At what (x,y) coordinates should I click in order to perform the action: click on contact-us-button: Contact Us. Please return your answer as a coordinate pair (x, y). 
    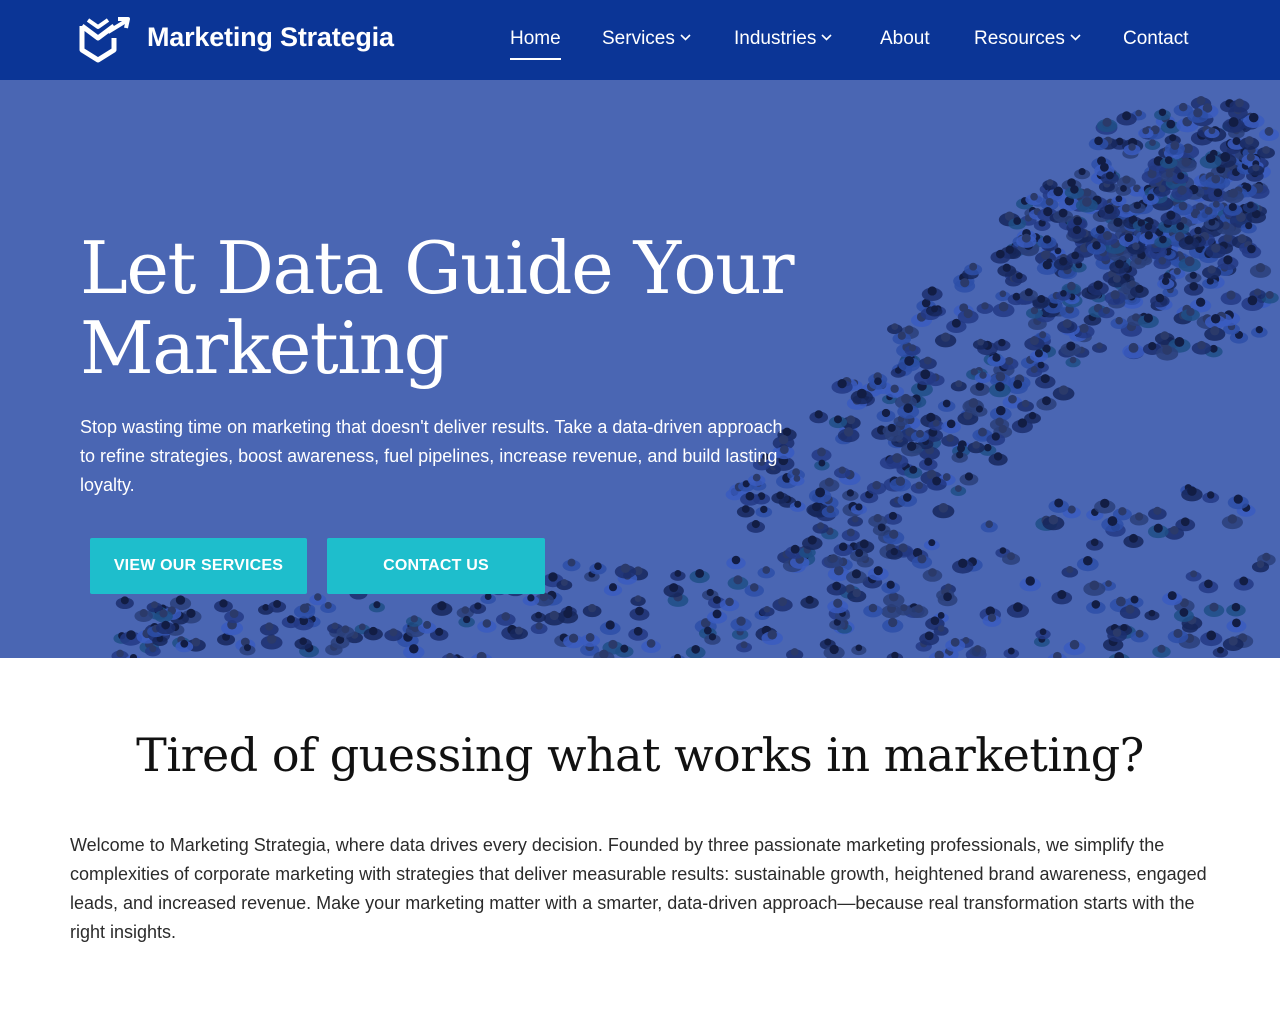
    Looking at the image, I should click on (436, 566).